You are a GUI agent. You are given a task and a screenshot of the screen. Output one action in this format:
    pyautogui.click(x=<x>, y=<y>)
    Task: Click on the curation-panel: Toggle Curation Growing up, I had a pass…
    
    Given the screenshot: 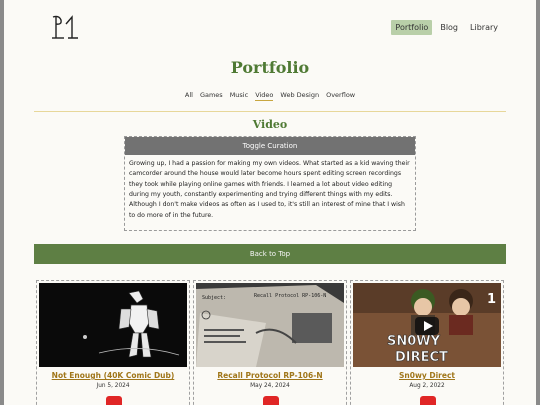 What is the action you would take?
    pyautogui.click(x=270, y=183)
    